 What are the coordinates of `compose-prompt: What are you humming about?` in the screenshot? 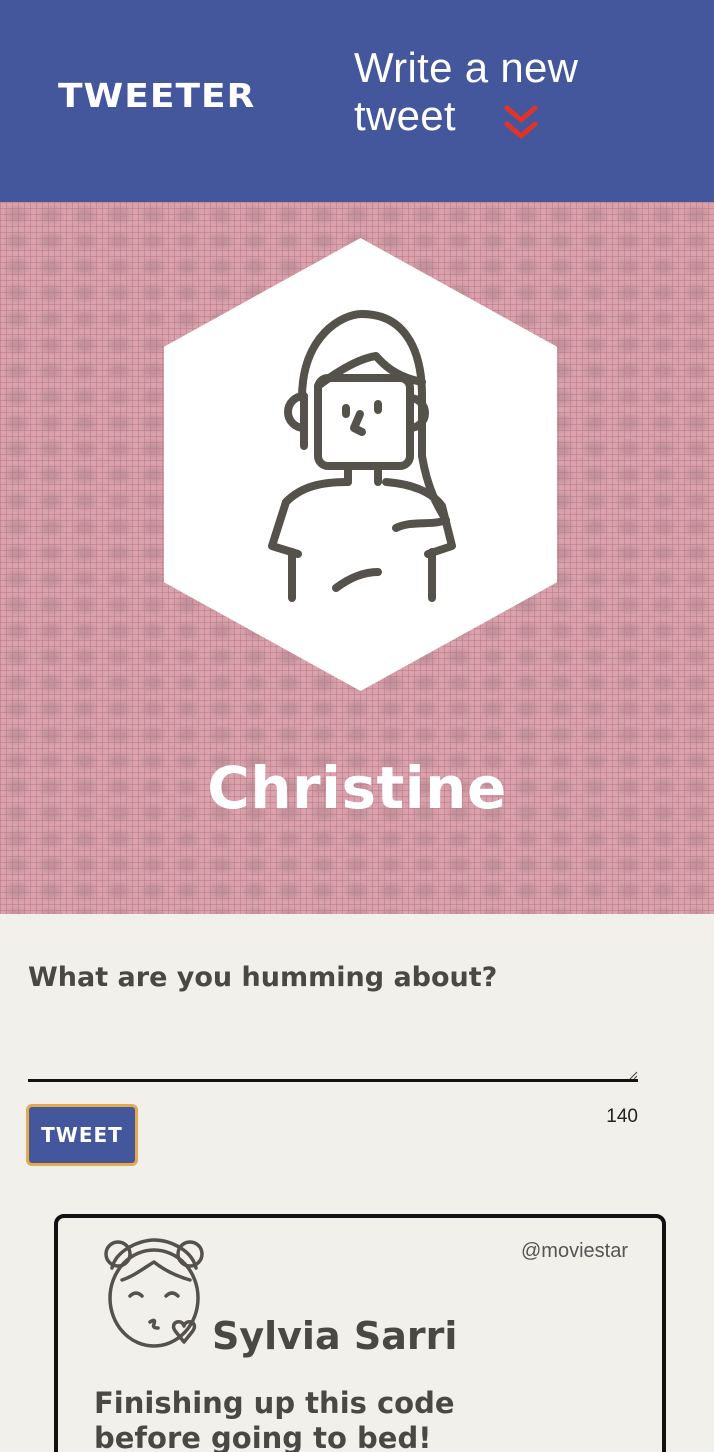 It's located at (263, 977).